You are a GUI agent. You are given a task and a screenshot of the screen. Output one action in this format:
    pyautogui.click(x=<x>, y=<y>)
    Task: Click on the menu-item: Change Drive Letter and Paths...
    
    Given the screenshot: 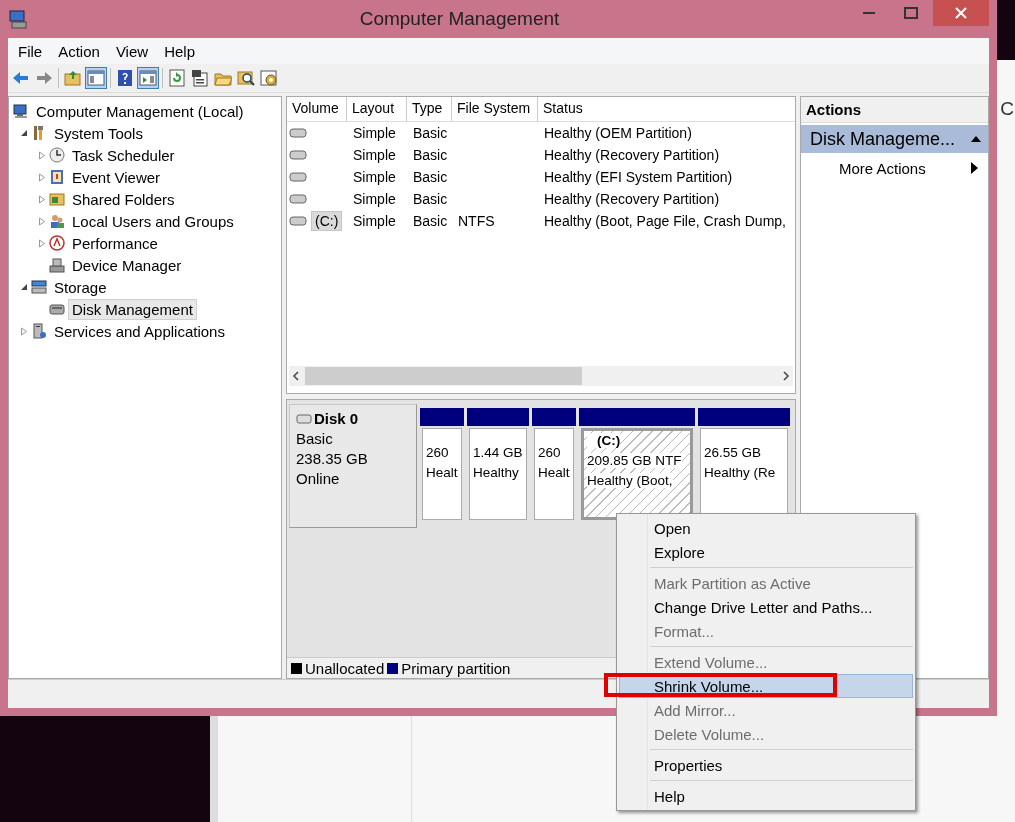 What is the action you would take?
    pyautogui.click(x=766, y=607)
    